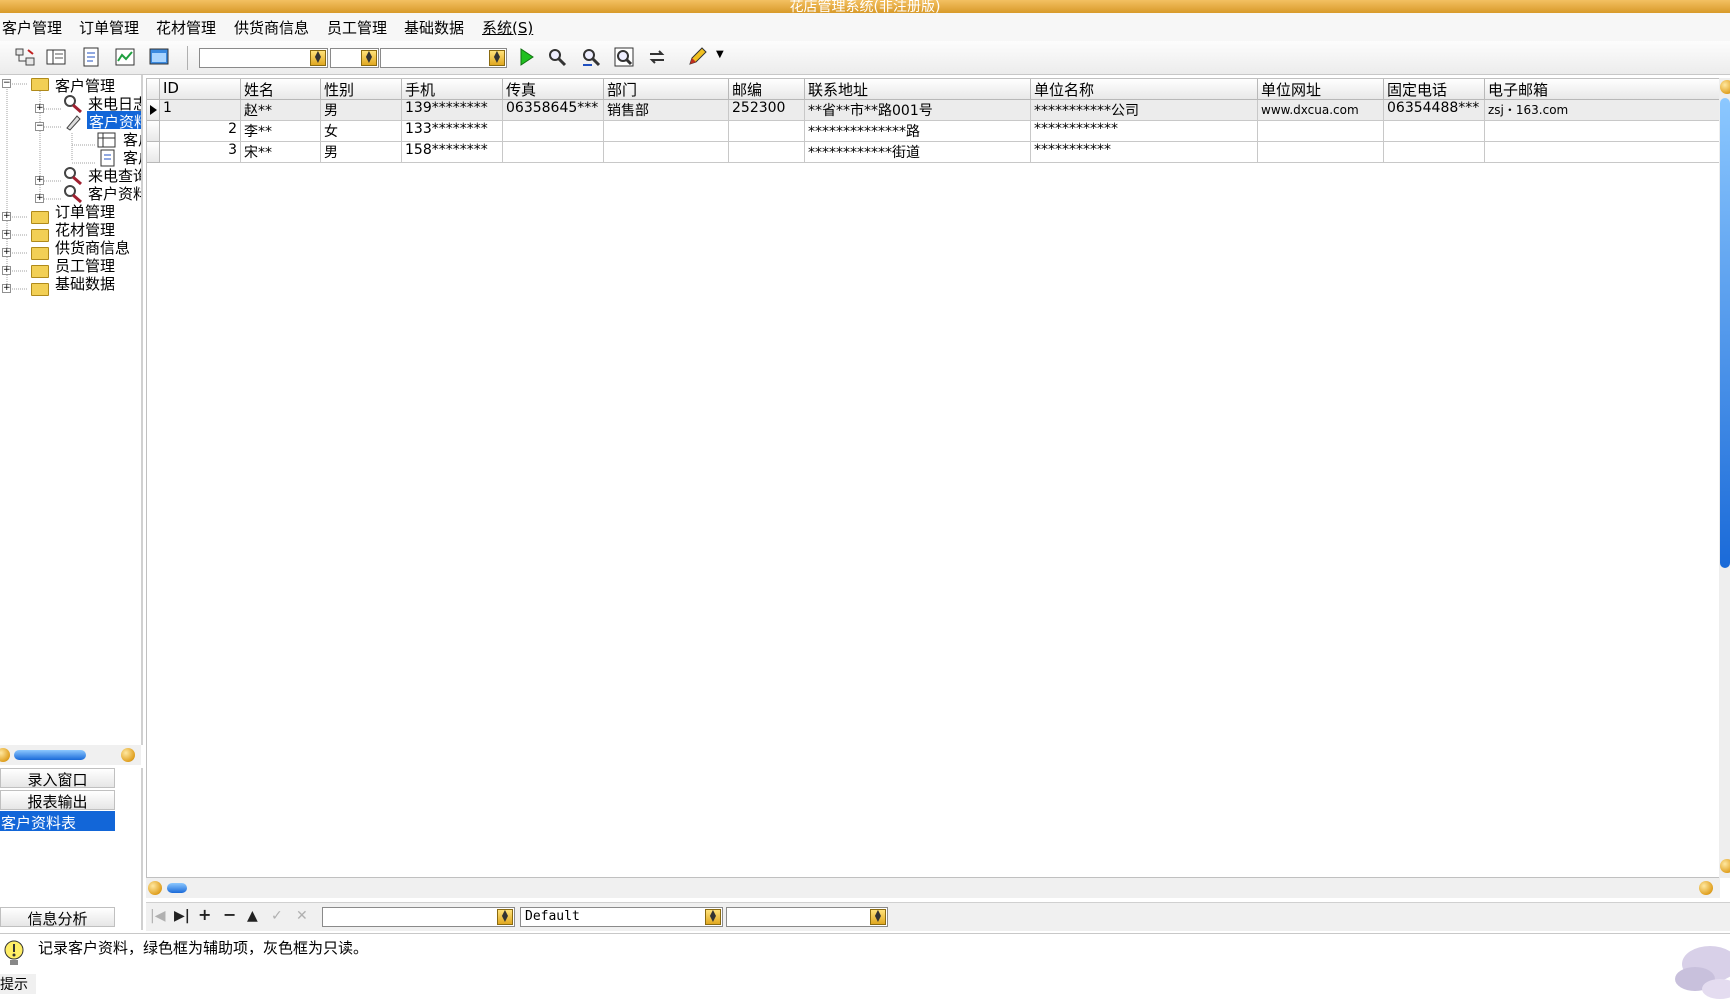  What do you see at coordinates (918, 152) in the screenshot?
I see `cell-address: ************街道` at bounding box center [918, 152].